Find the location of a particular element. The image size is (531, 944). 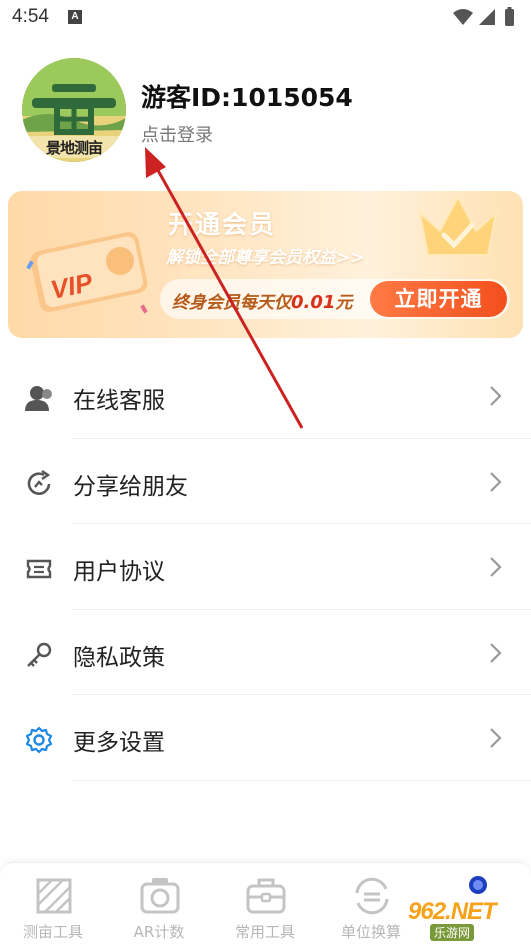

menu-item-label: 分享给朋友 is located at coordinates (130, 486).